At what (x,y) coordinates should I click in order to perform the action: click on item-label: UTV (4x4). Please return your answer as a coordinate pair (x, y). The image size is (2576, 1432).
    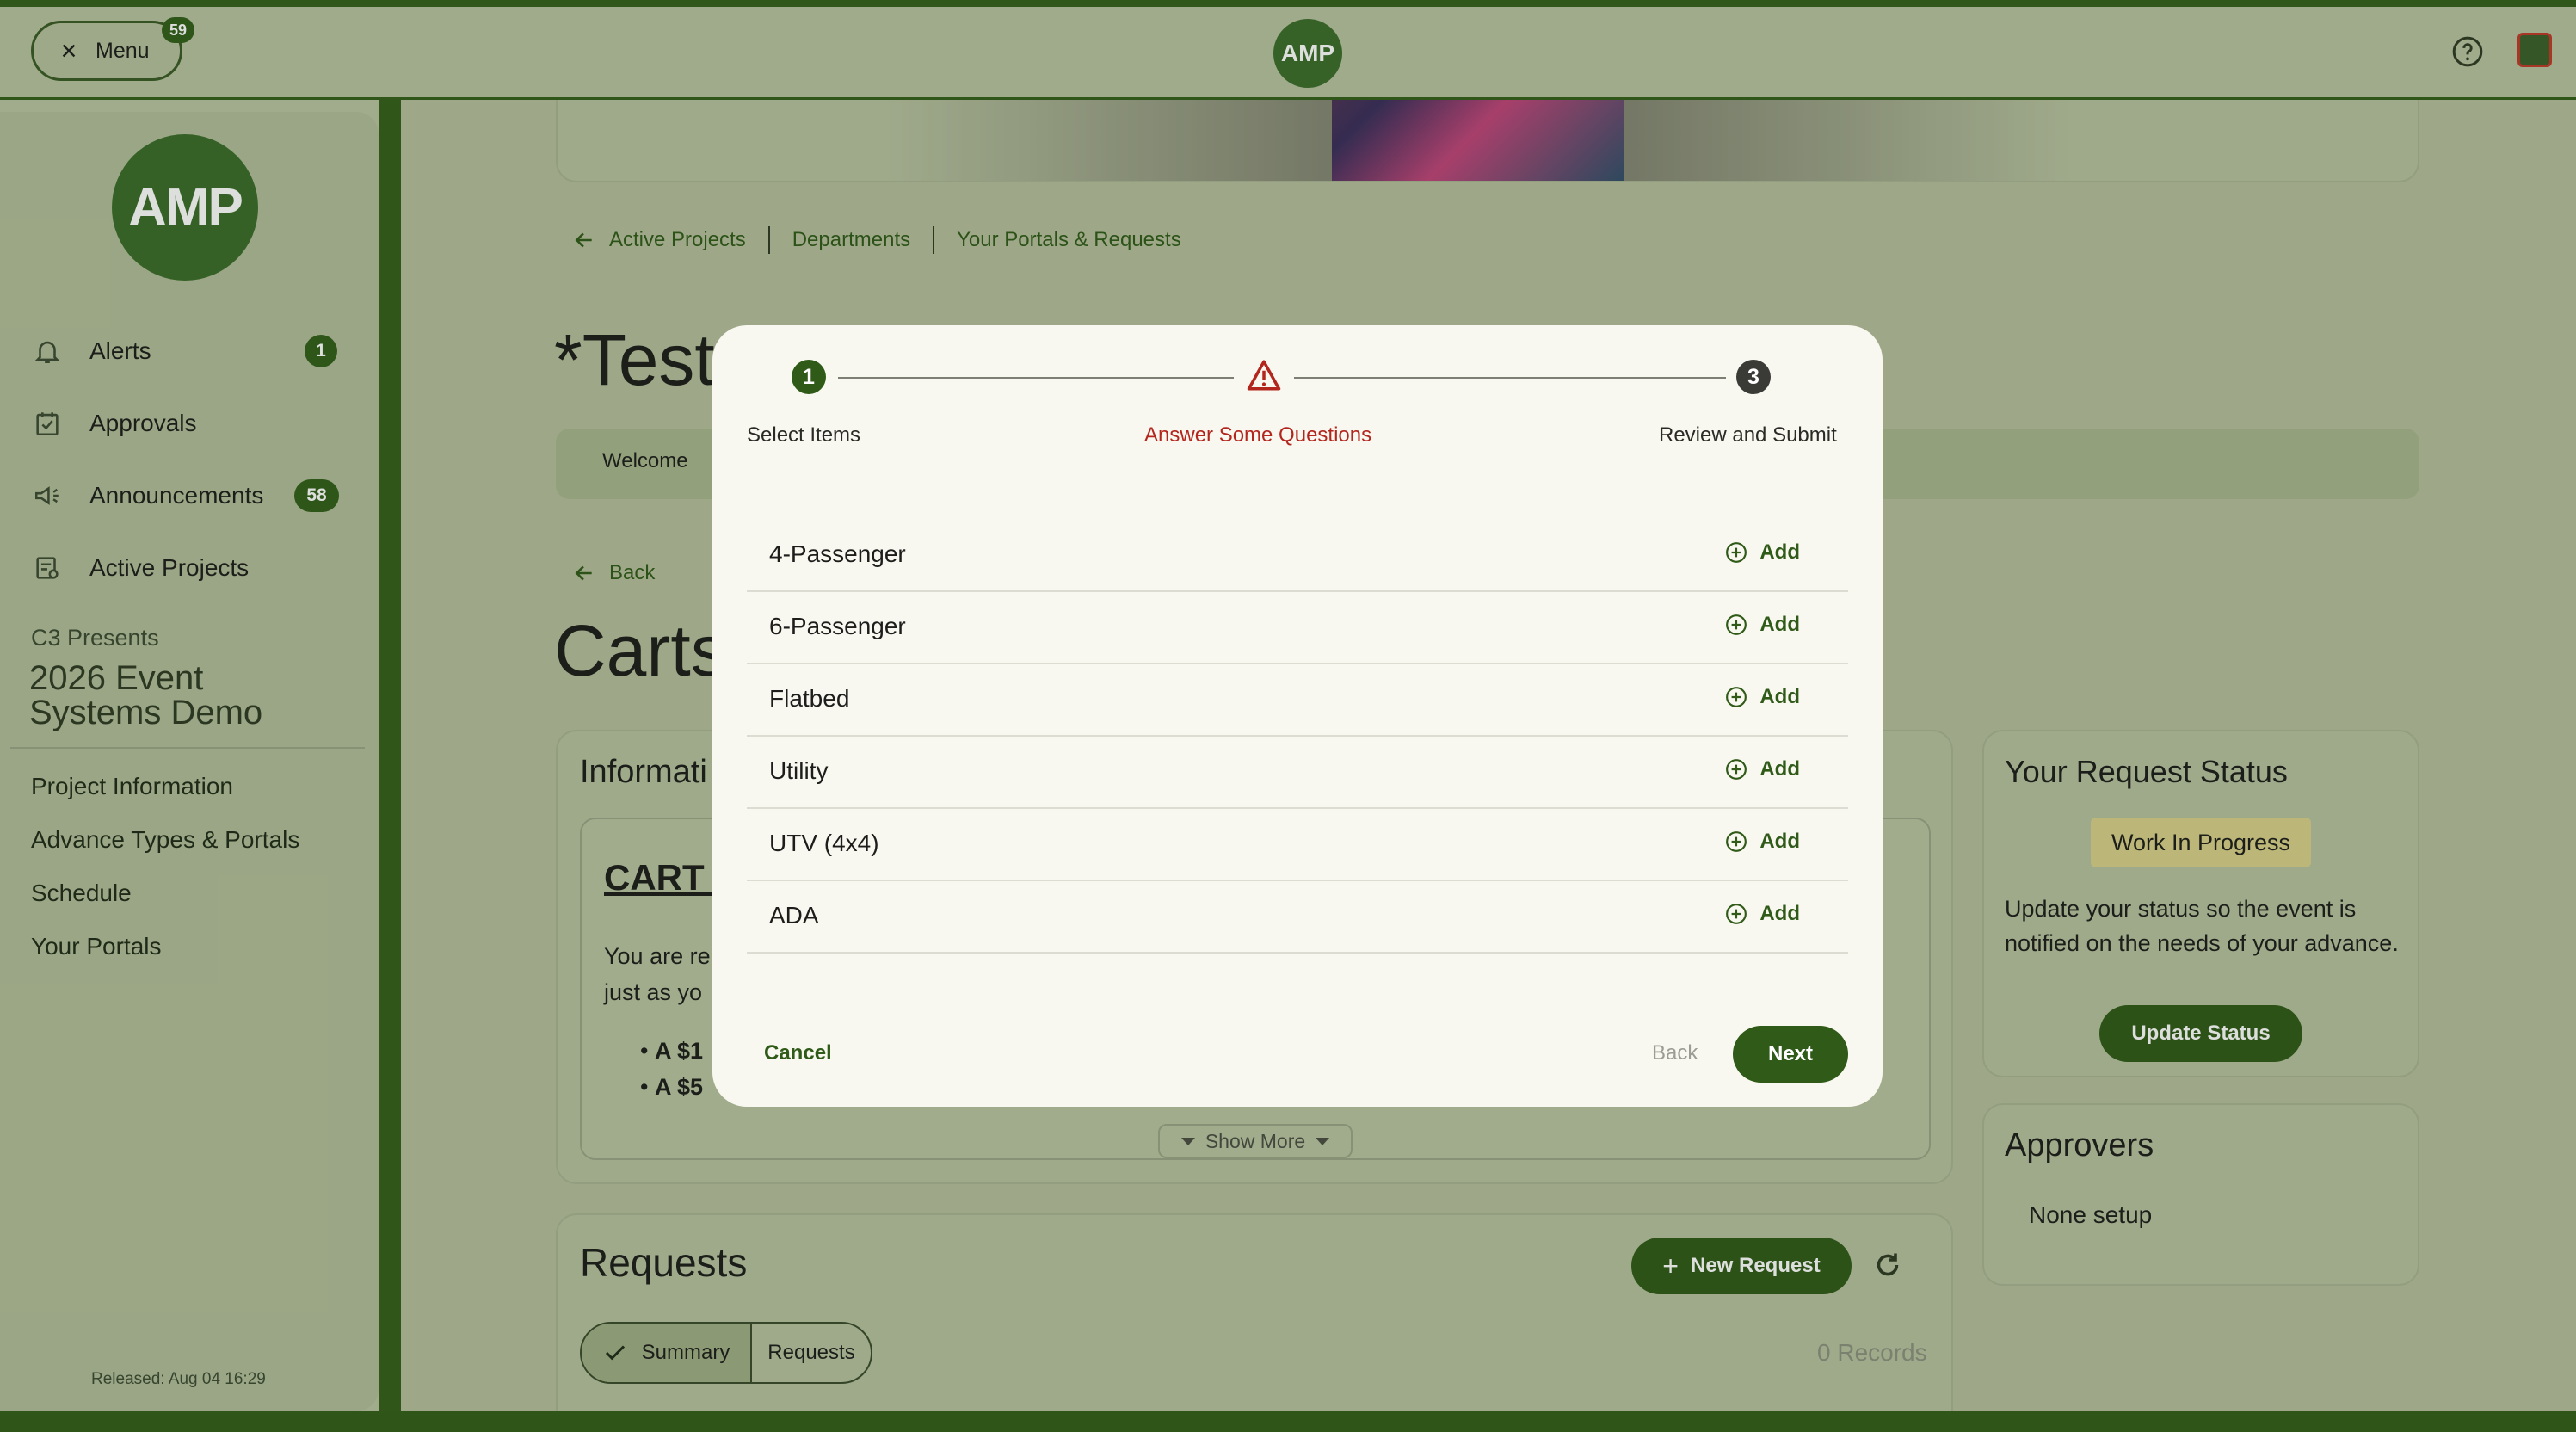
    Looking at the image, I should click on (824, 843).